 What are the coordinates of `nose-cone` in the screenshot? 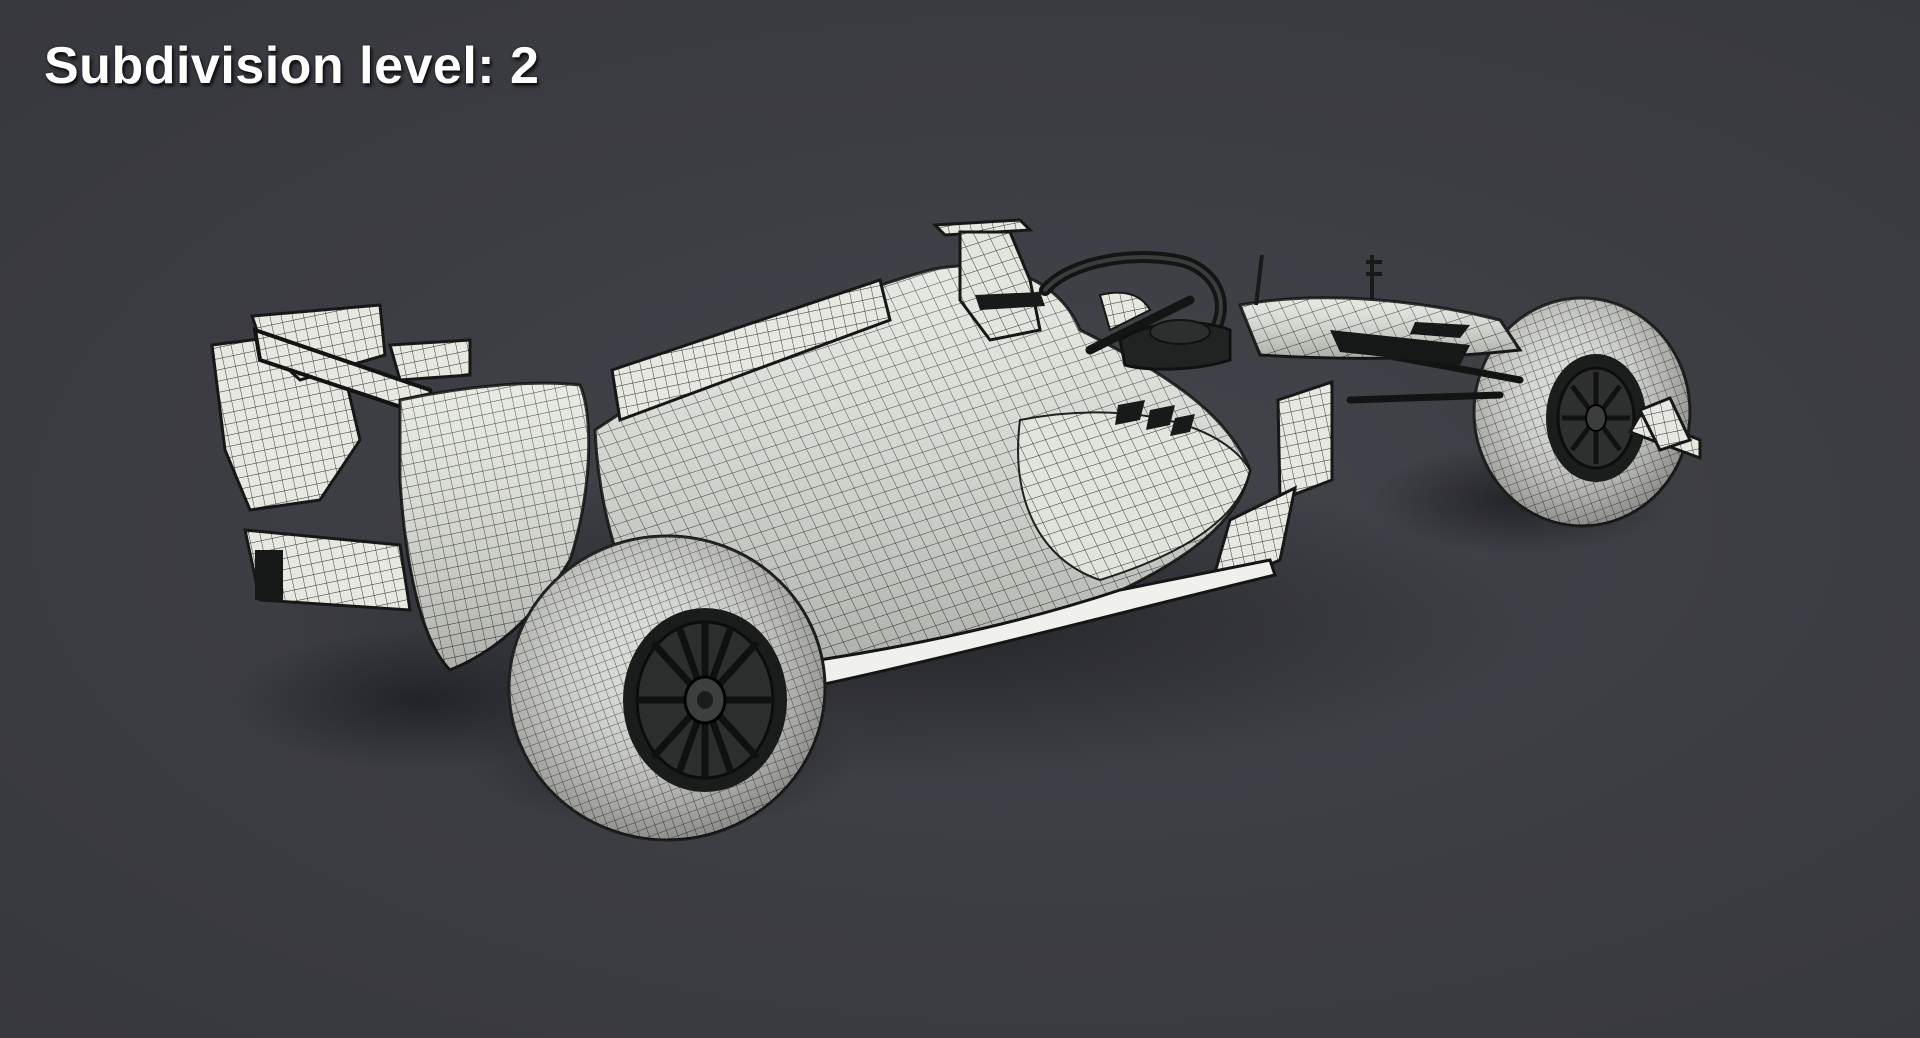 It's located at (1380, 330).